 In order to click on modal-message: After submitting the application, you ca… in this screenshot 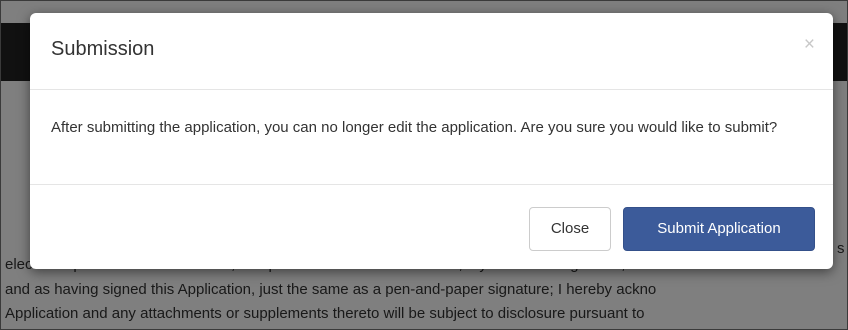, I will do `click(414, 127)`.